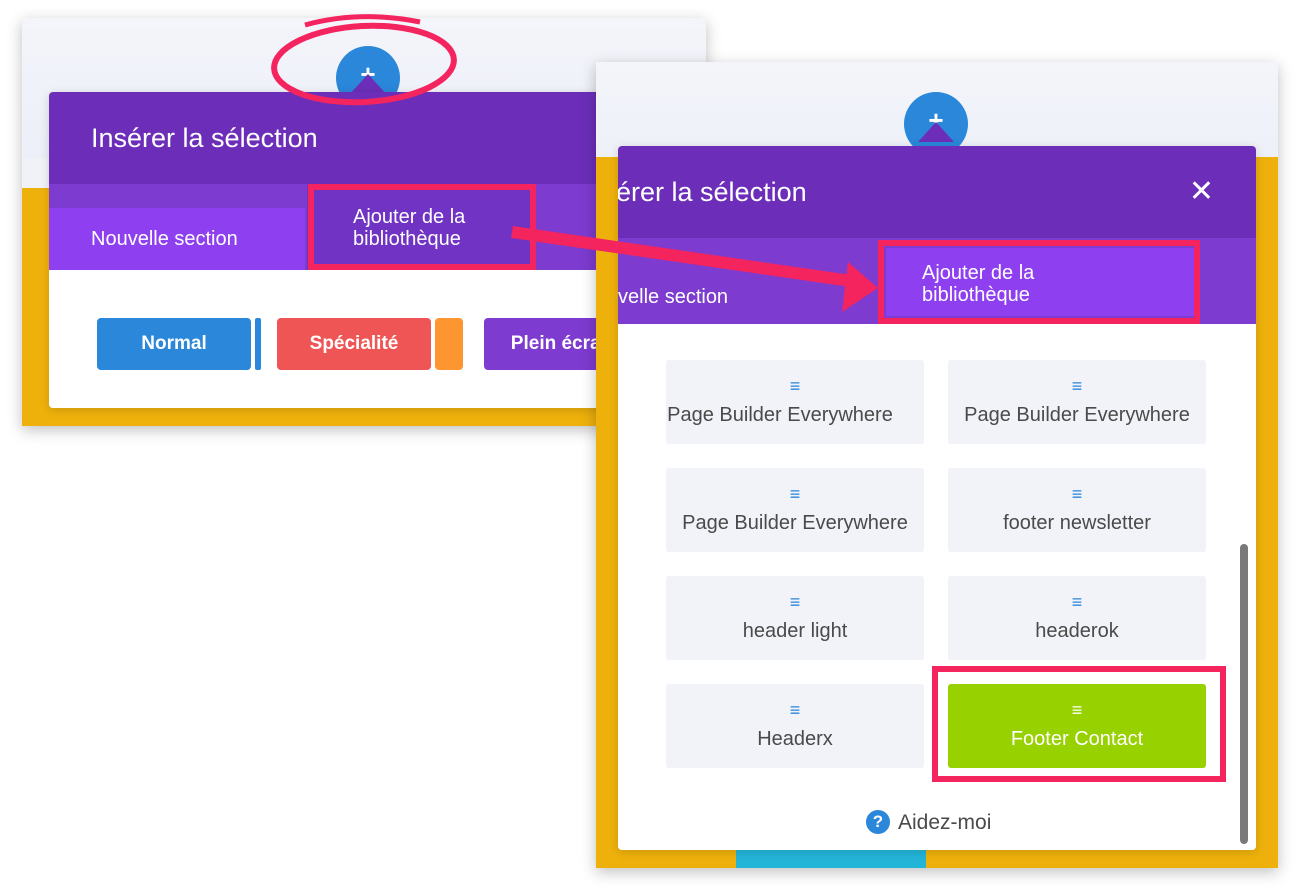 This screenshot has height=890, width=1300. What do you see at coordinates (685, 257) in the screenshot?
I see `annotation-arrow-line` at bounding box center [685, 257].